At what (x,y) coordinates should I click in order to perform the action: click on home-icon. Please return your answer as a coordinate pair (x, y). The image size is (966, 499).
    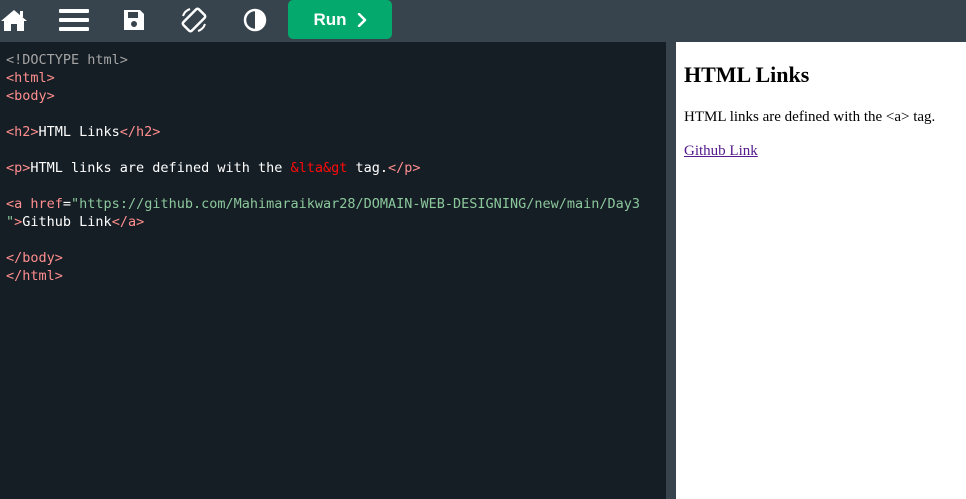
    Looking at the image, I should click on (14, 20).